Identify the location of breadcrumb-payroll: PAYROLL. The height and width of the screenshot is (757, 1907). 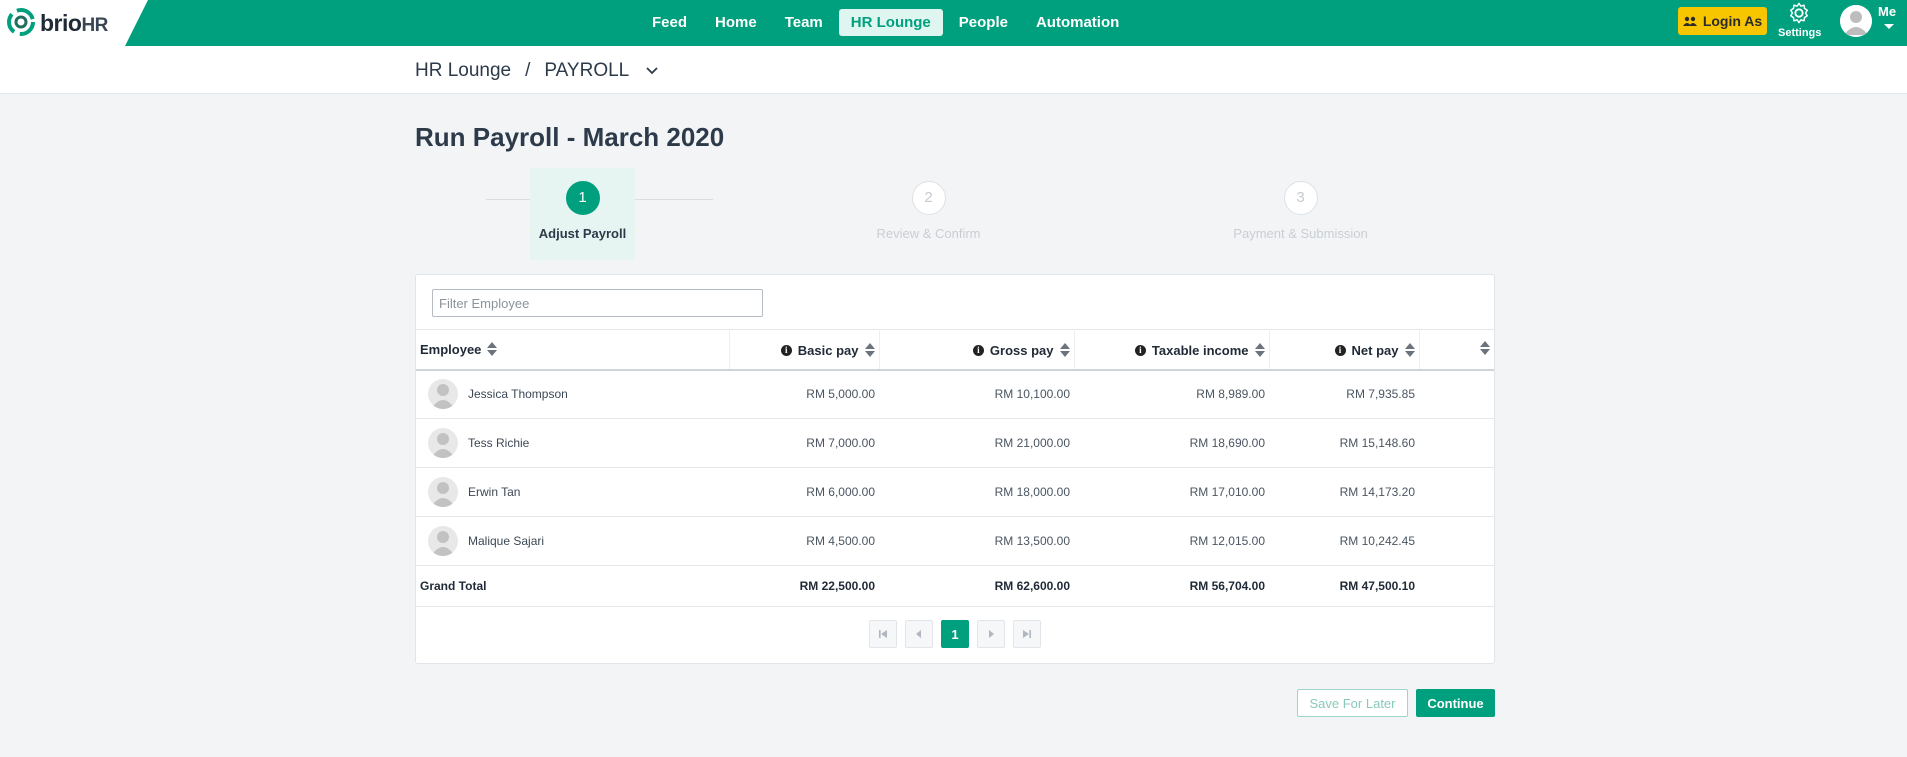
(586, 71).